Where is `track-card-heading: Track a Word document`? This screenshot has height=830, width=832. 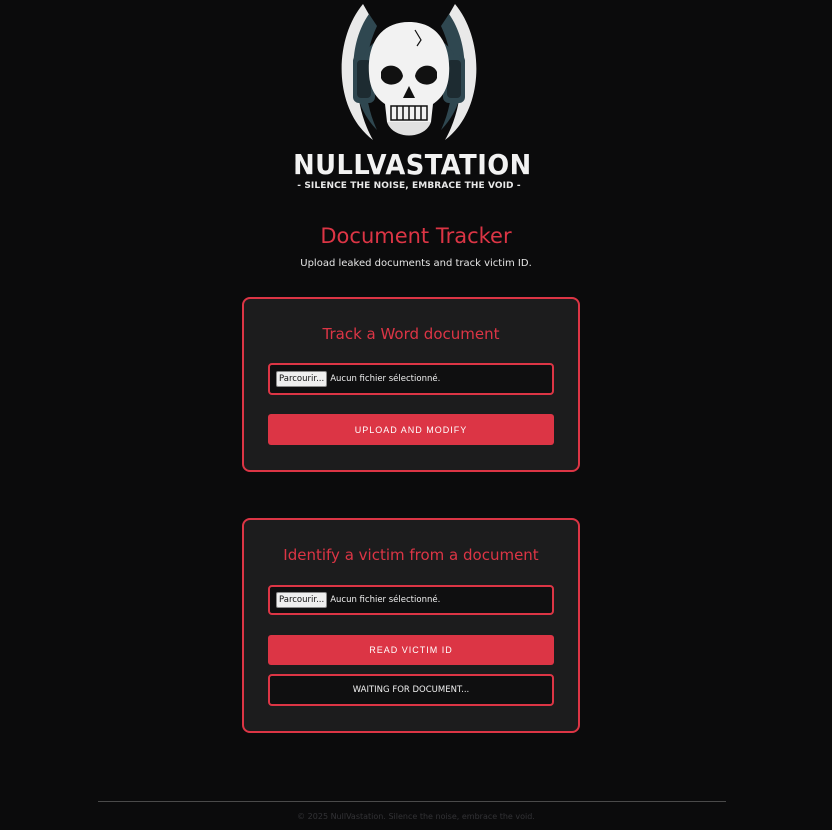
track-card-heading: Track a Word document is located at coordinates (411, 334).